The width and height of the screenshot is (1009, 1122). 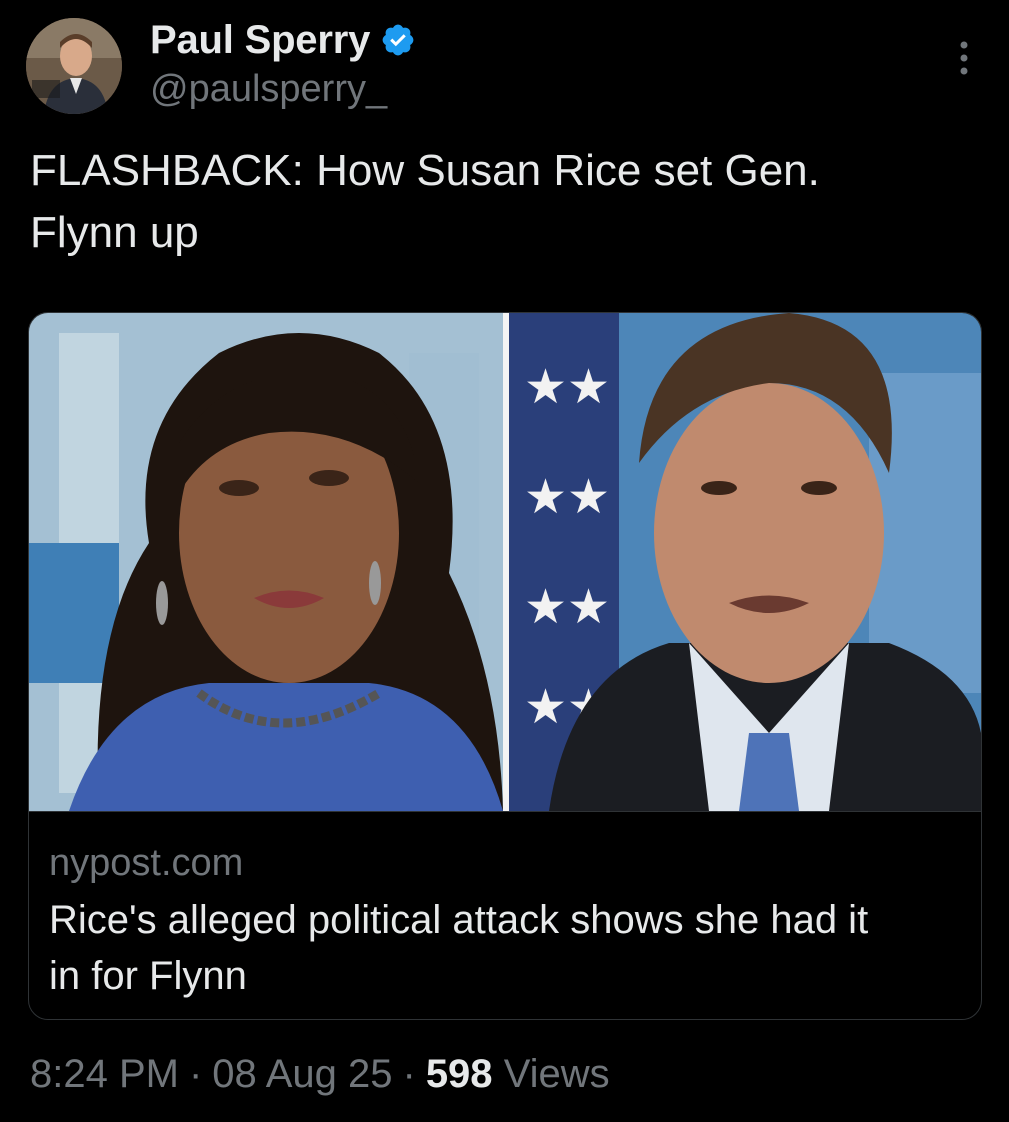 What do you see at coordinates (104, 1074) in the screenshot?
I see `tweet-time: 8:24 PM` at bounding box center [104, 1074].